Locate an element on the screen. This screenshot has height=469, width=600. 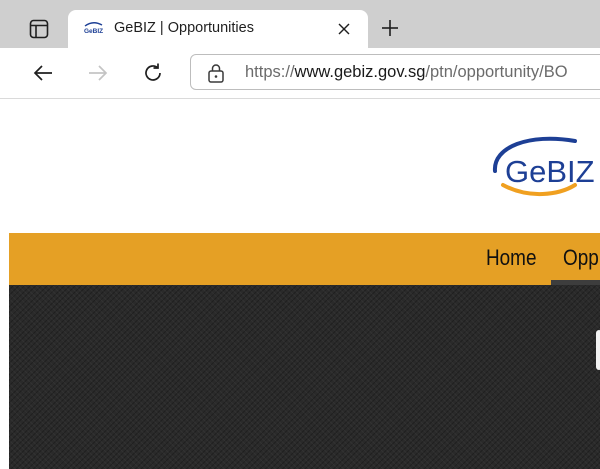
back-button is located at coordinates (43, 73).